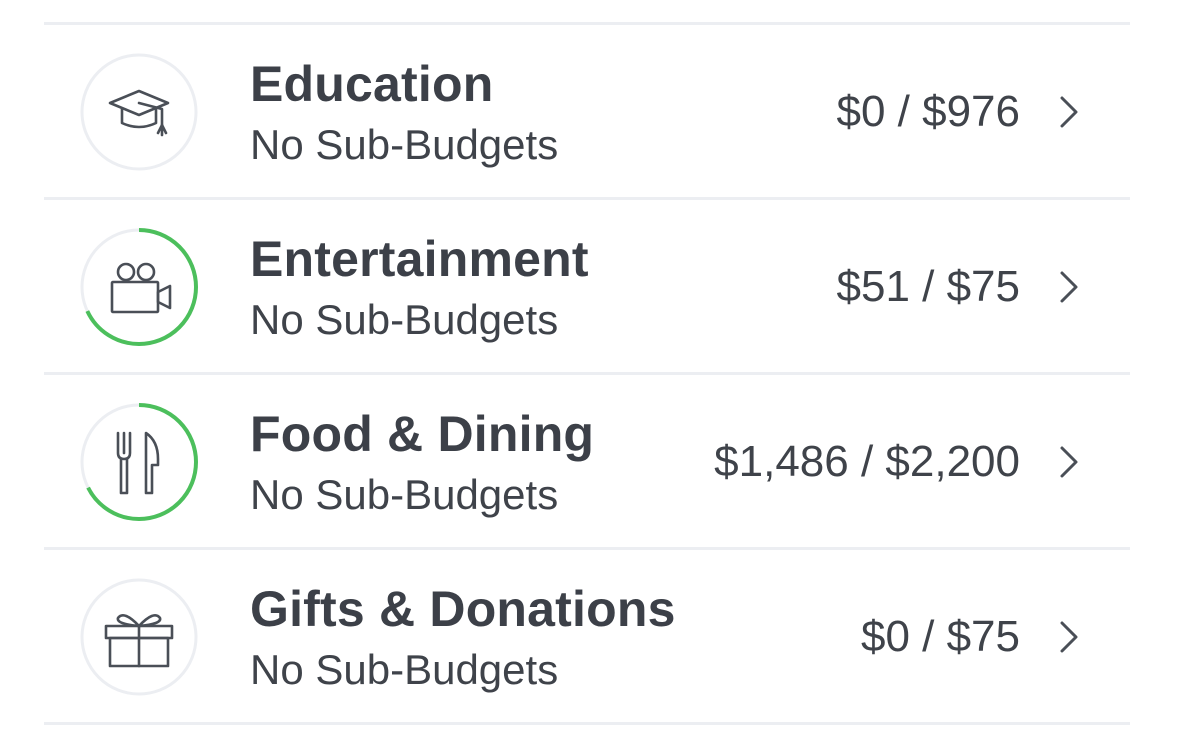  I want to click on gift-icon, so click(139, 637).